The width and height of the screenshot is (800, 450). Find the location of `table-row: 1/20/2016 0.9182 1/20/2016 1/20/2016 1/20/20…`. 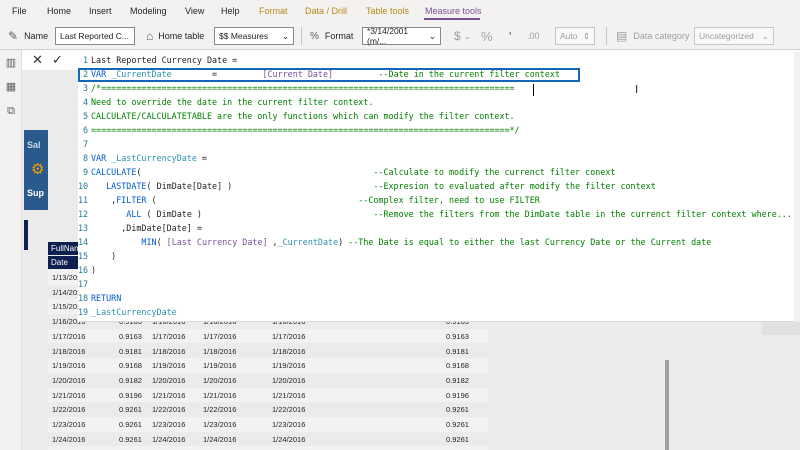

table-row: 1/20/2016 0.9182 1/20/2016 1/20/2016 1/20/20… is located at coordinates (268, 380).